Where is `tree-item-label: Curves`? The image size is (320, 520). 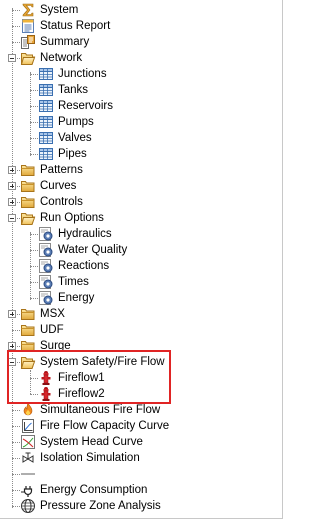 tree-item-label: Curves is located at coordinates (58, 186).